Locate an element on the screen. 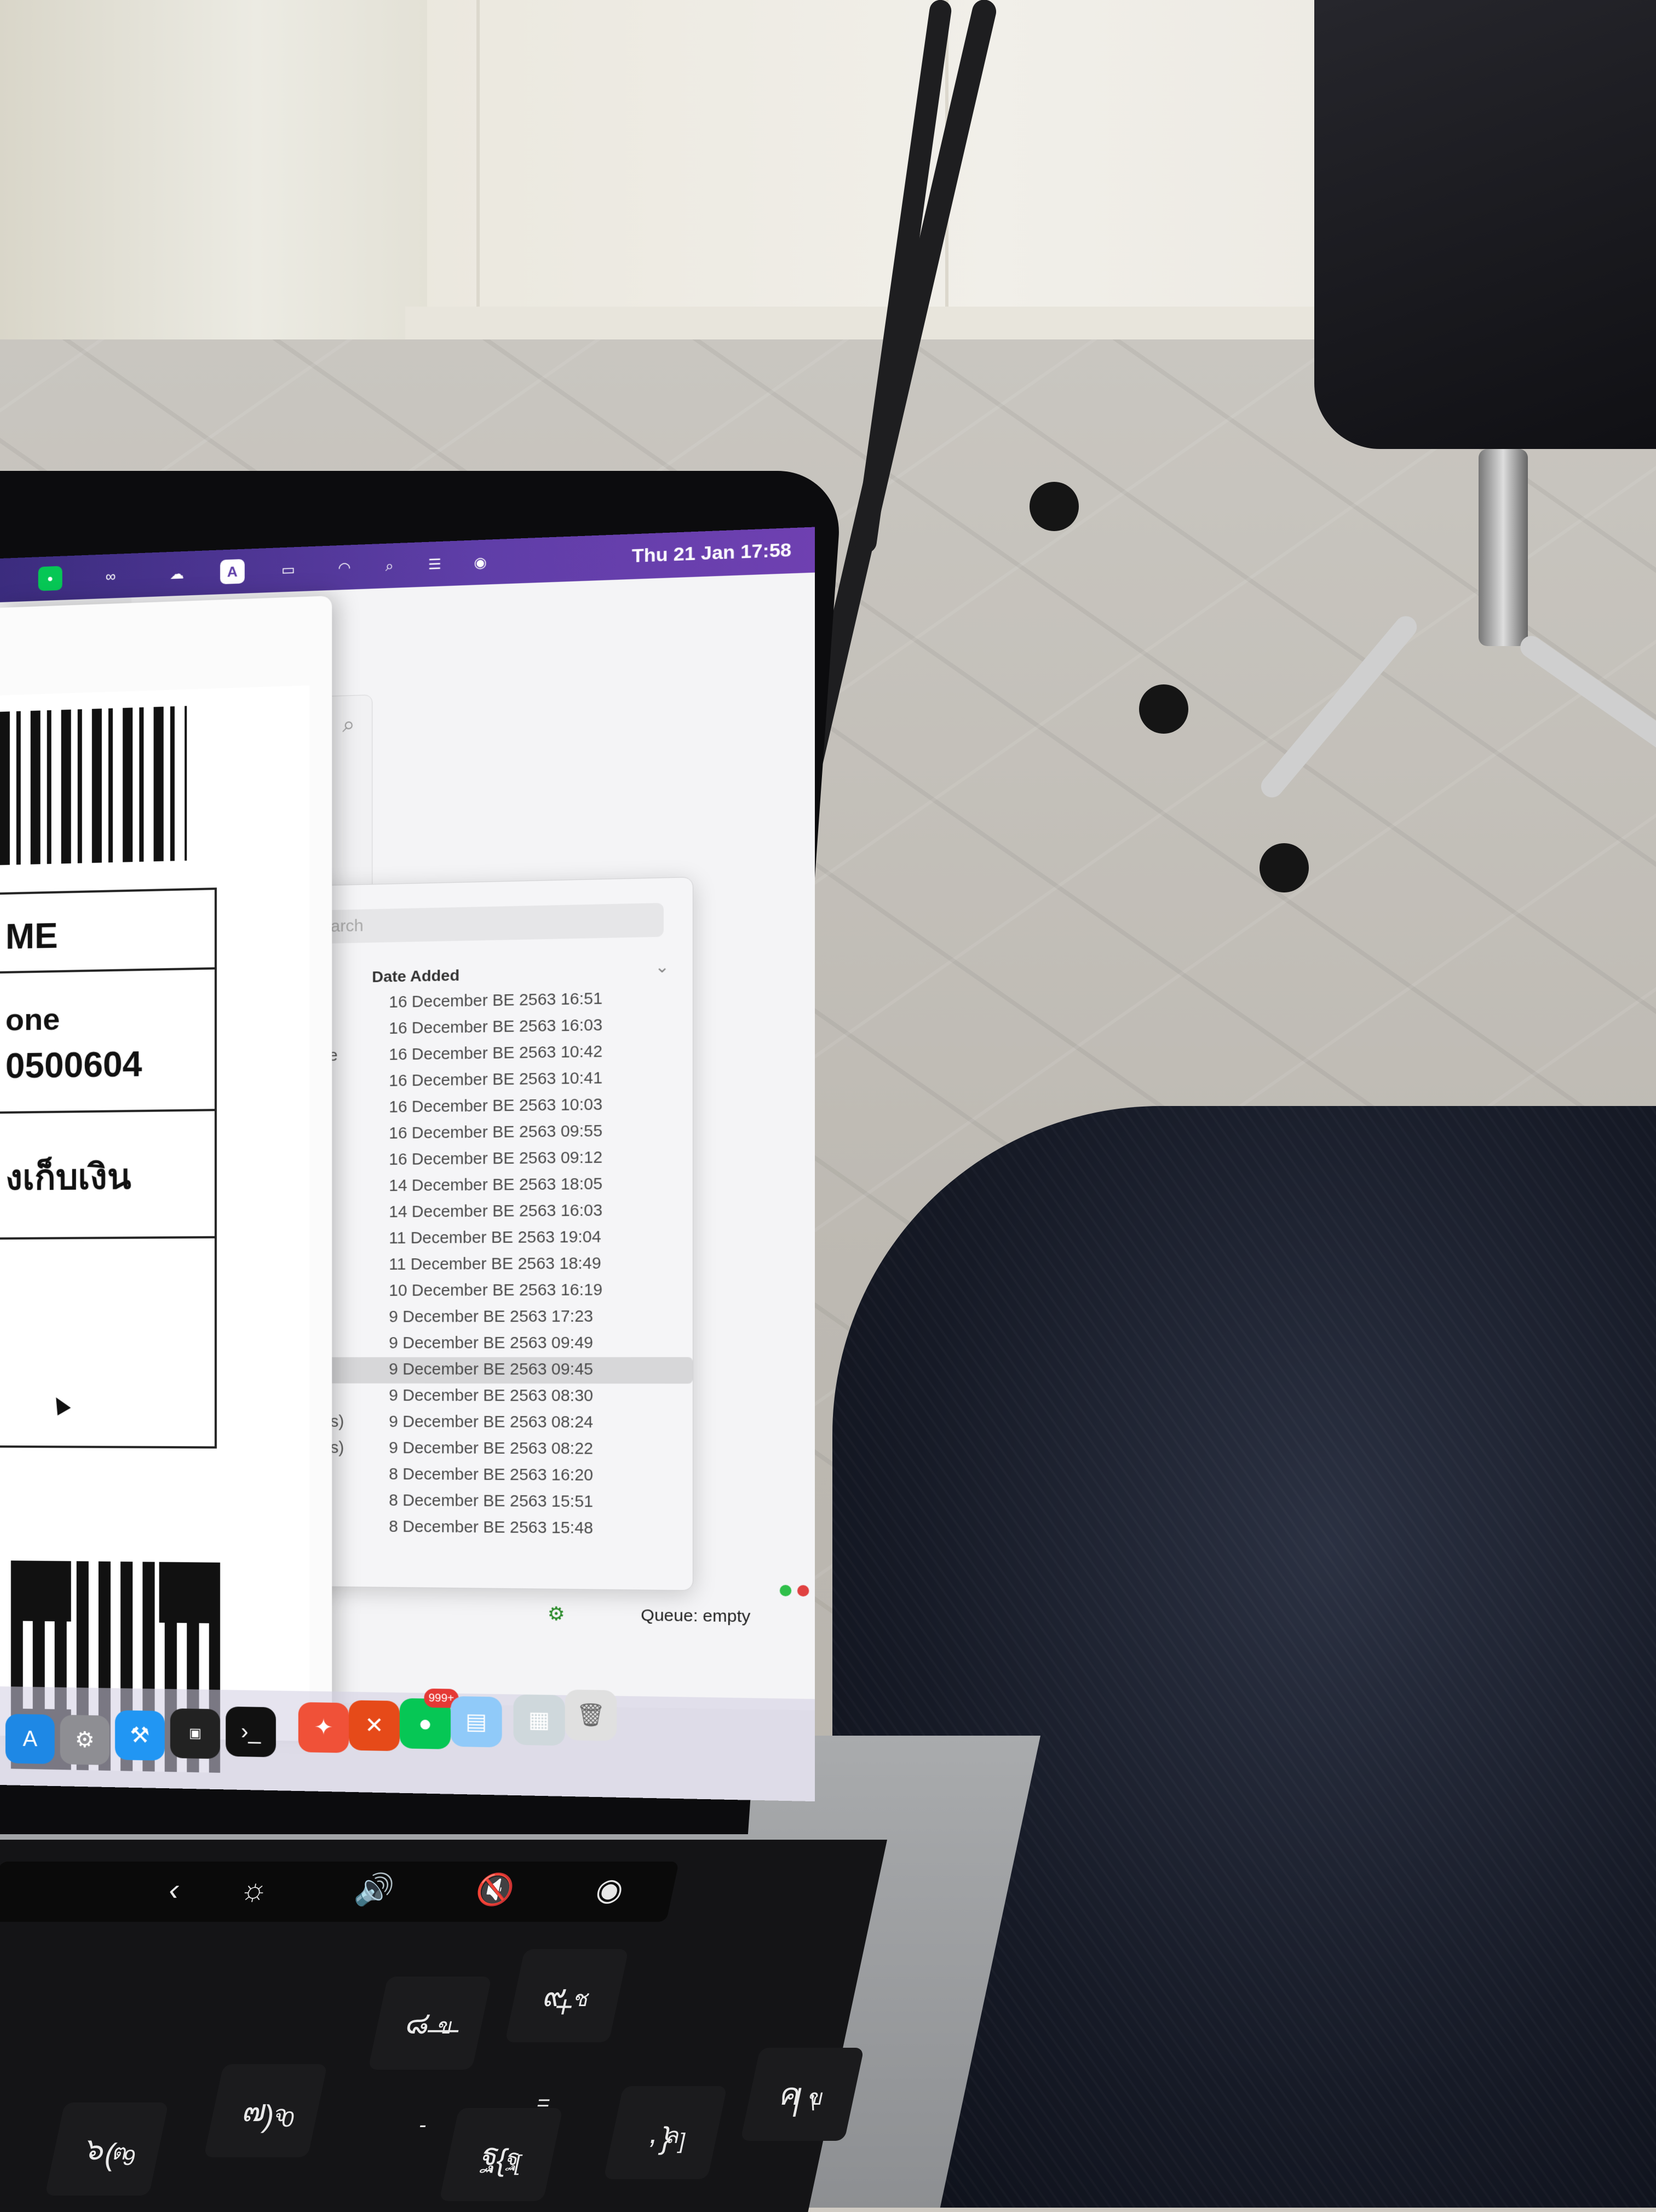 The image size is (1656, 2212). touch-bar: ‹ ☼ 🔊 🔇 ◉ is located at coordinates (340, 1892).